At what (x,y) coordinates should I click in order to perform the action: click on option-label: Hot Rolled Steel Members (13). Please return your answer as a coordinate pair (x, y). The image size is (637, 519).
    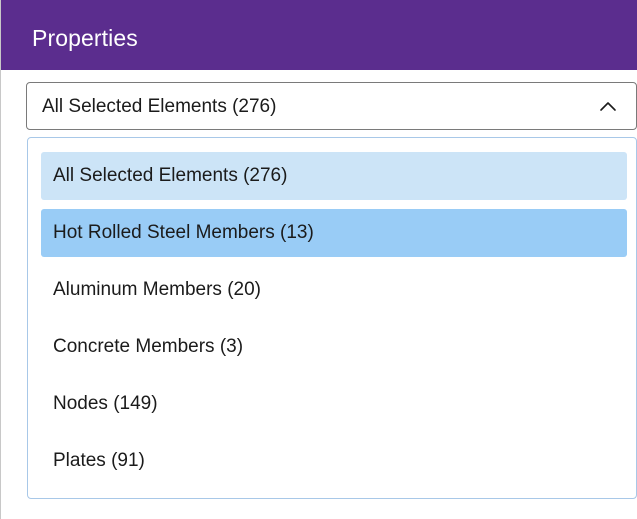
    Looking at the image, I should click on (183, 232).